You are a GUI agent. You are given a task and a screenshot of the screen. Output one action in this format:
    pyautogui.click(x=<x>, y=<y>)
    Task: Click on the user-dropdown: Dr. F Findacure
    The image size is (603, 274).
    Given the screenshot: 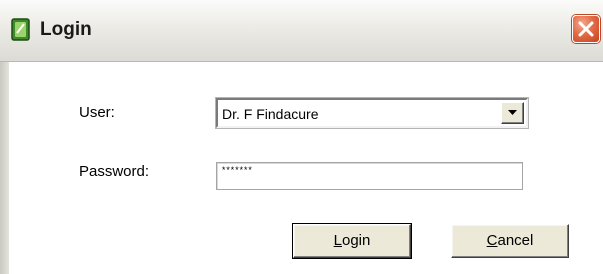 What is the action you would take?
    pyautogui.click(x=372, y=113)
    